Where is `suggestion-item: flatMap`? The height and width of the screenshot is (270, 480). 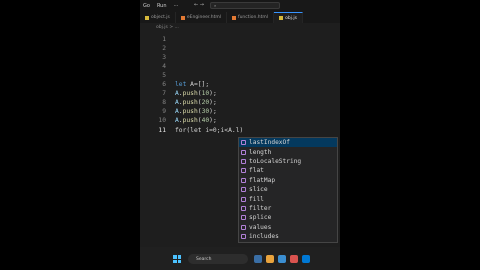
suggestion-item: flatMap is located at coordinates (288, 180).